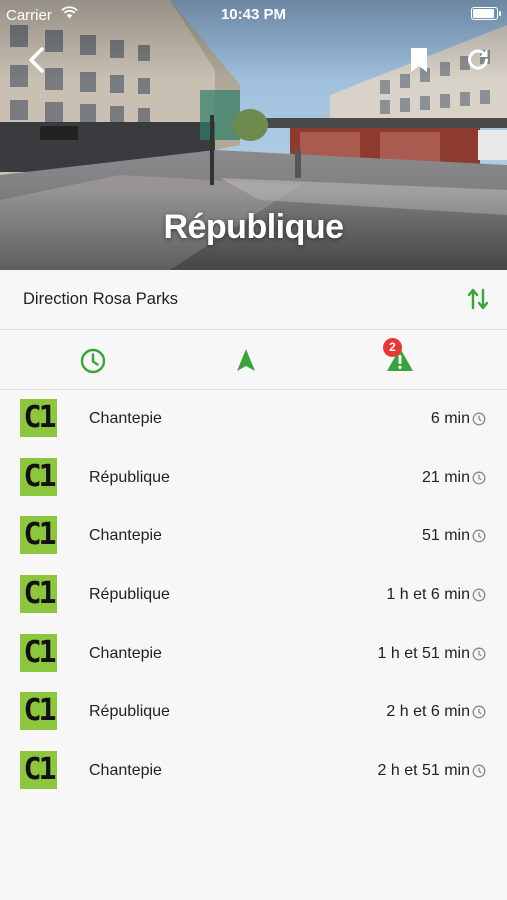 This screenshot has height=900, width=507. I want to click on wait-time: 1 h et 6 min, so click(428, 594).